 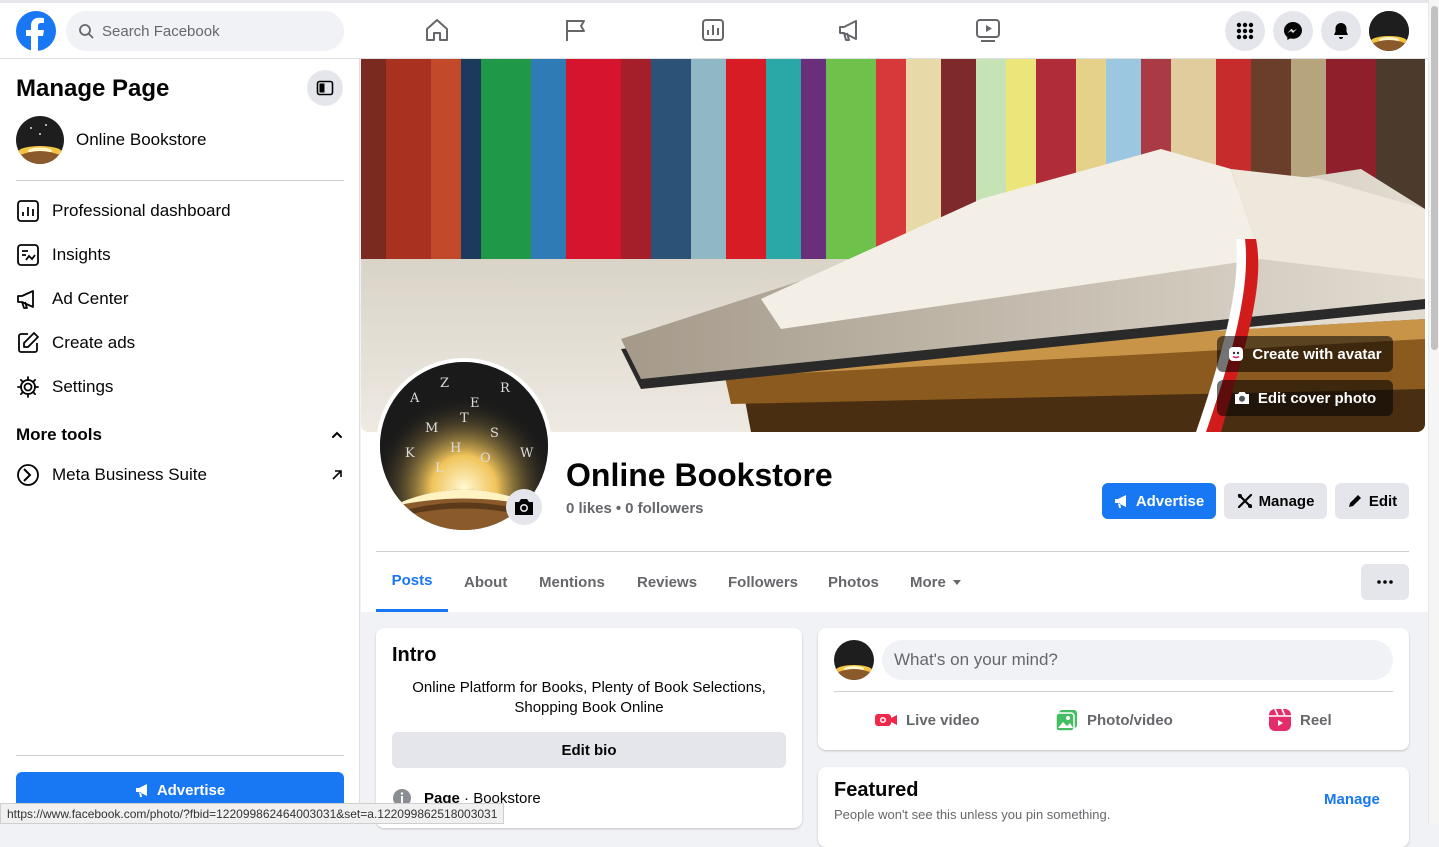 I want to click on tools-icon, so click(x=1245, y=501).